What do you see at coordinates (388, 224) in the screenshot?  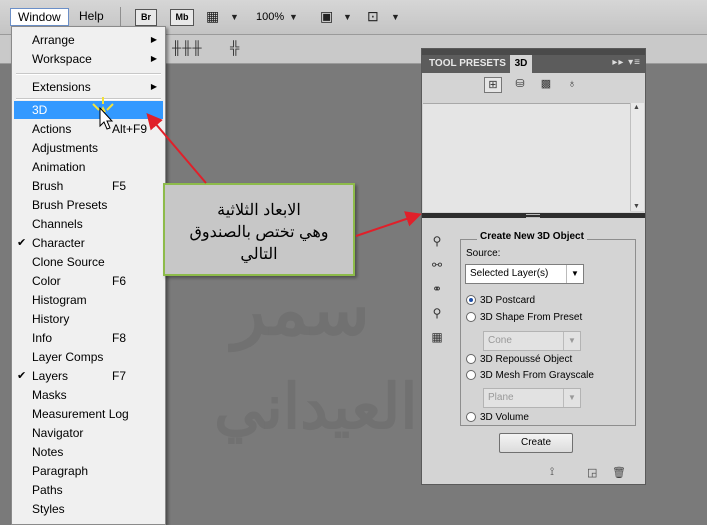 I see `arrow-to-panel` at bounding box center [388, 224].